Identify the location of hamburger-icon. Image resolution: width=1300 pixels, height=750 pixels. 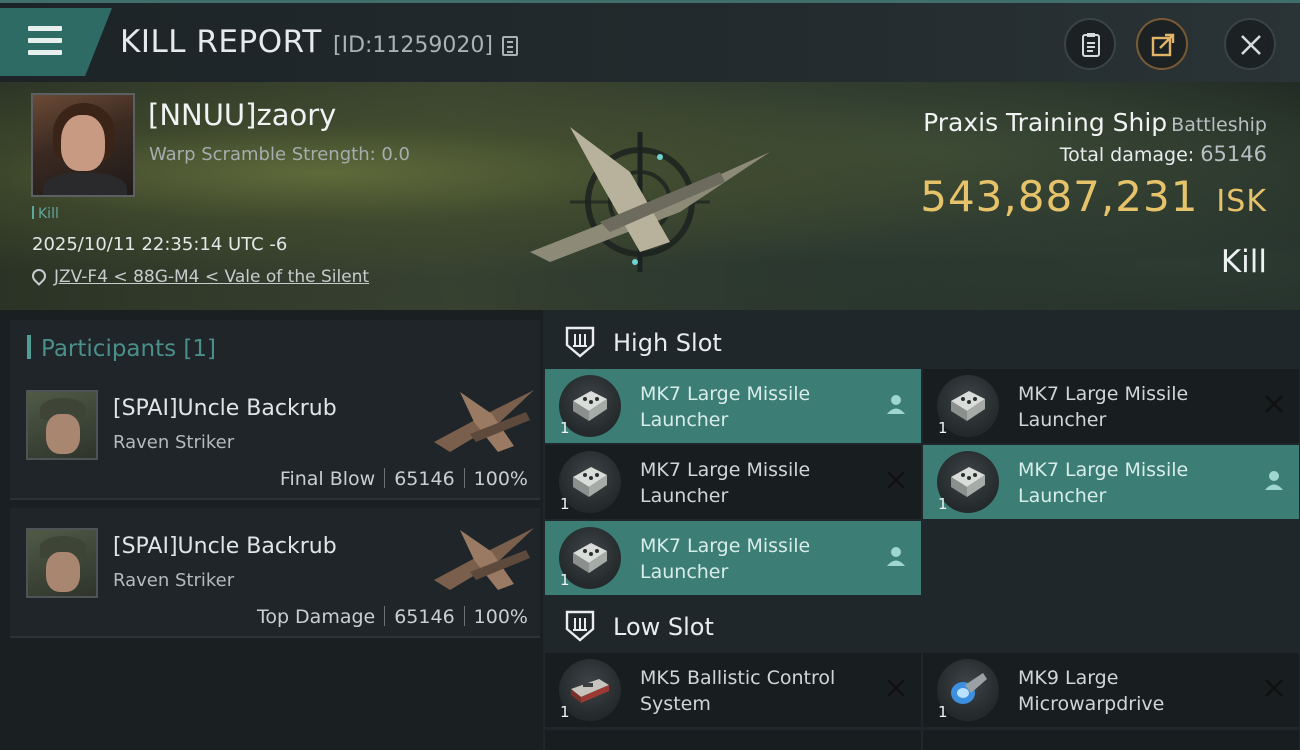
(45, 41).